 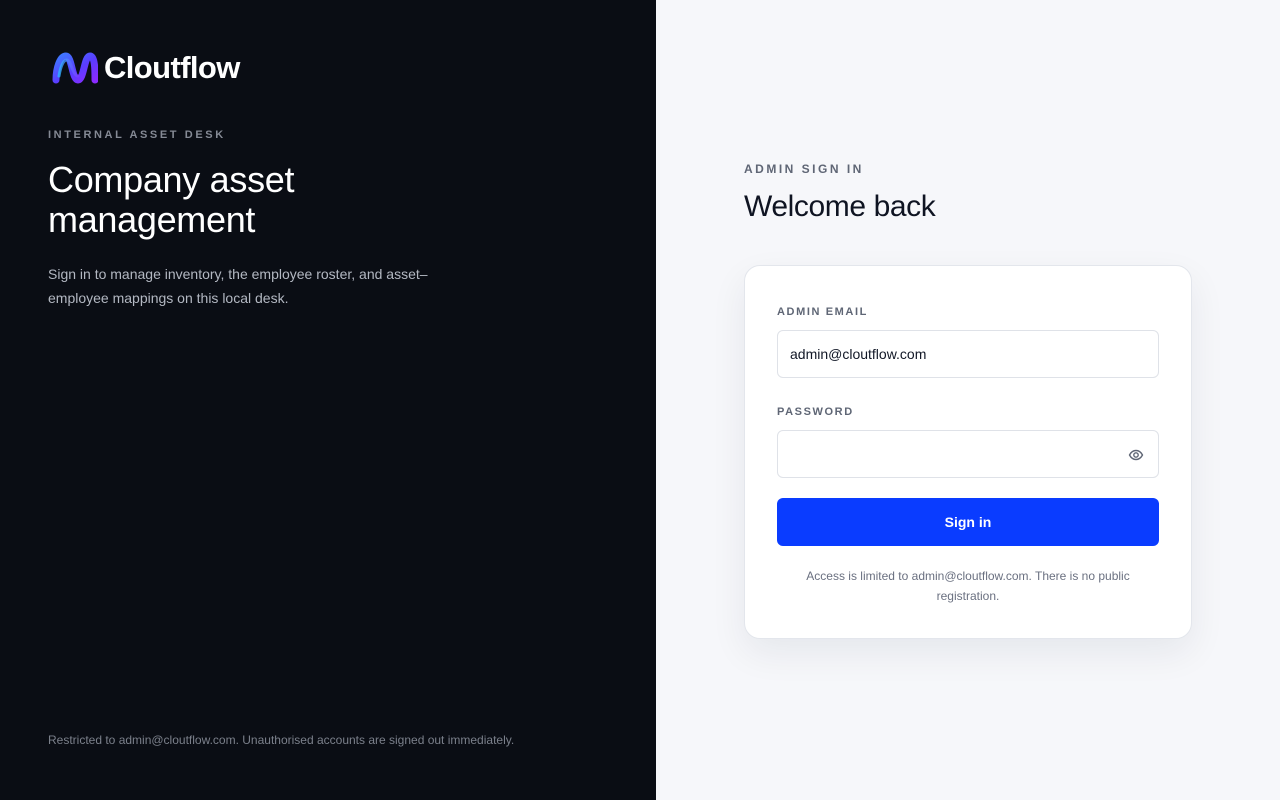 I want to click on page-title: Welcome back, so click(x=840, y=206).